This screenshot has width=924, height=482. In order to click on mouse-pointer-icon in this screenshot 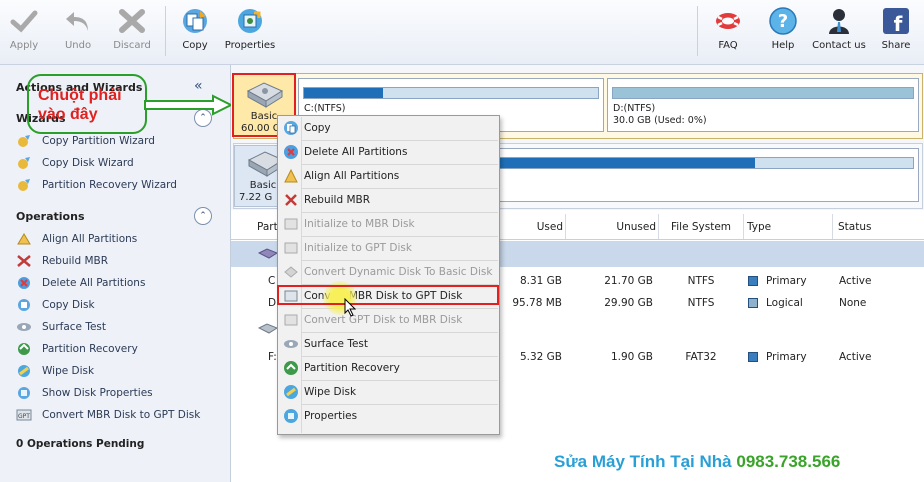, I will do `click(350, 307)`.